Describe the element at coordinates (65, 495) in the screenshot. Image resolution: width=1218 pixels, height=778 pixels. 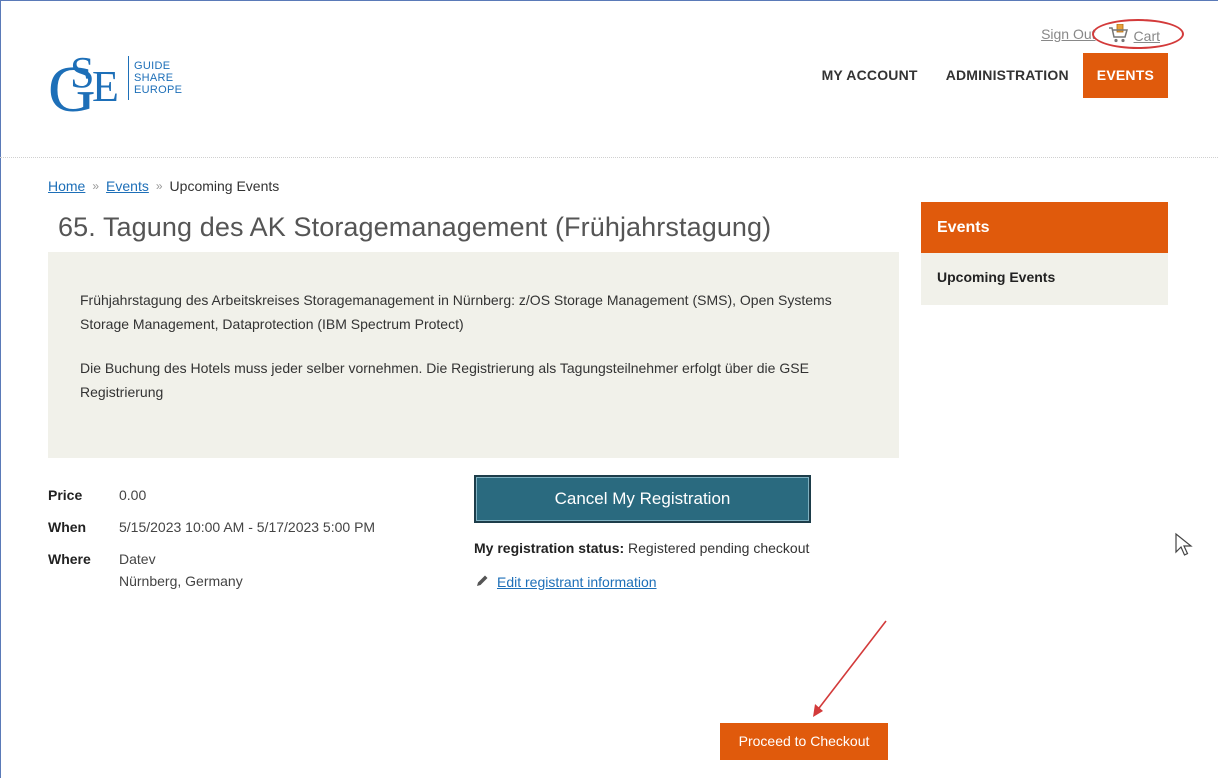
I see `price-label: Price` at that location.